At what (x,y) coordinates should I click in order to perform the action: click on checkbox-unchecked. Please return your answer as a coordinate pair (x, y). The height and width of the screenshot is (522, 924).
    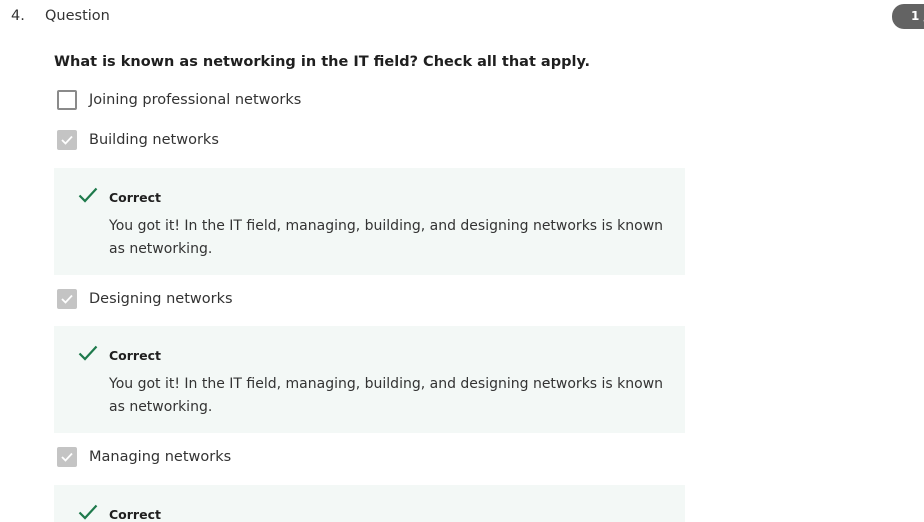
    Looking at the image, I should click on (67, 100).